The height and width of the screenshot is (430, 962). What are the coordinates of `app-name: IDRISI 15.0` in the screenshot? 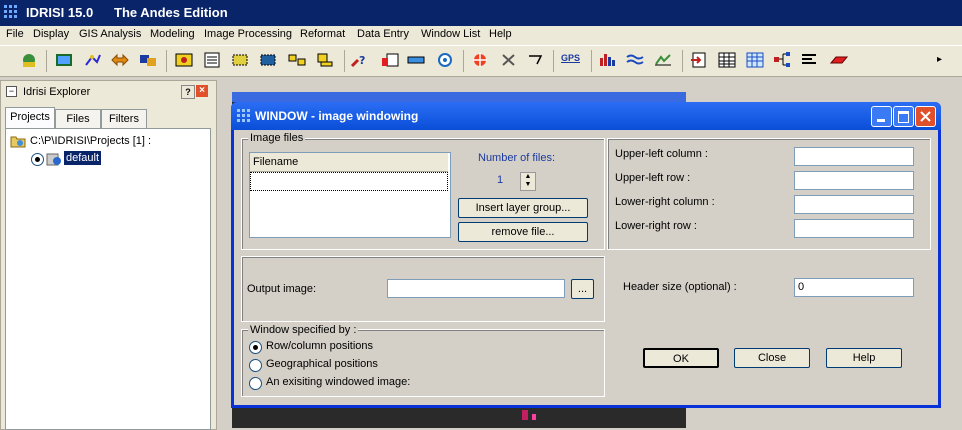 It's located at (60, 12).